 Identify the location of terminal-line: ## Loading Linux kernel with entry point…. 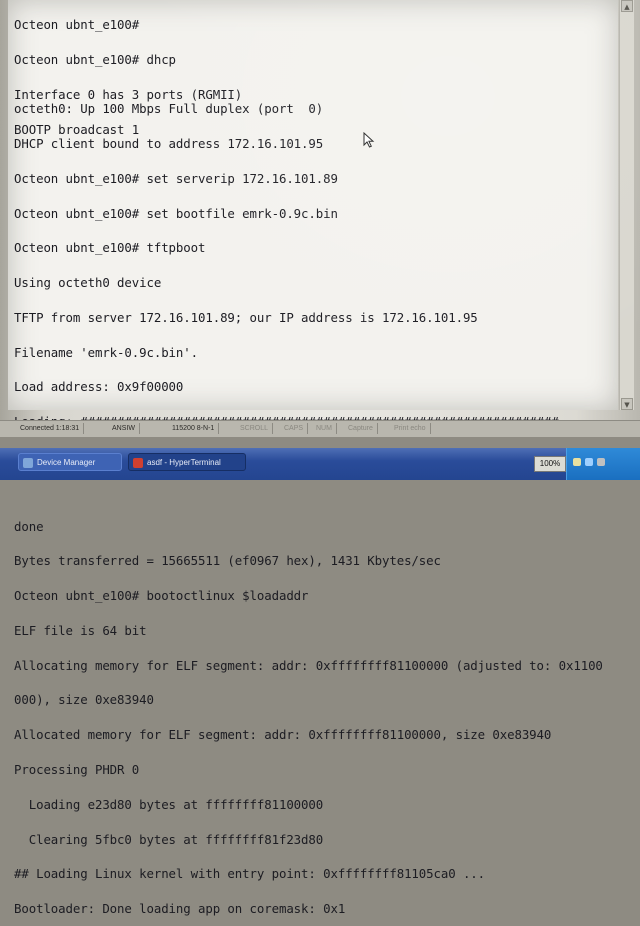
(250, 874).